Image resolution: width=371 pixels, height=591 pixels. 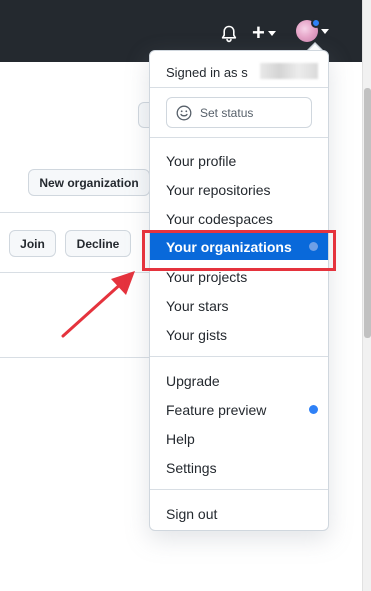 I want to click on signed-in-label: Signed in as s, so click(x=207, y=72).